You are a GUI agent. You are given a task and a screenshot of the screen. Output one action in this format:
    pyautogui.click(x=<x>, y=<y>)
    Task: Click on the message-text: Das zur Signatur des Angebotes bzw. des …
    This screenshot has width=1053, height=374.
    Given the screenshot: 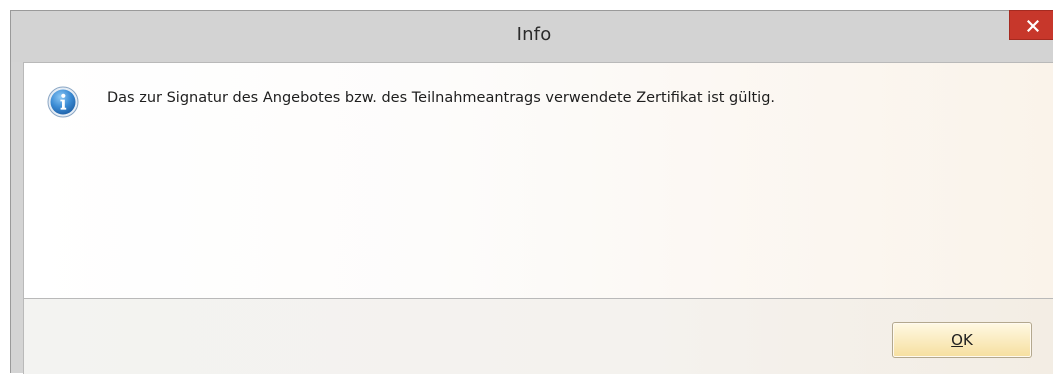 What is the action you would take?
    pyautogui.click(x=441, y=98)
    